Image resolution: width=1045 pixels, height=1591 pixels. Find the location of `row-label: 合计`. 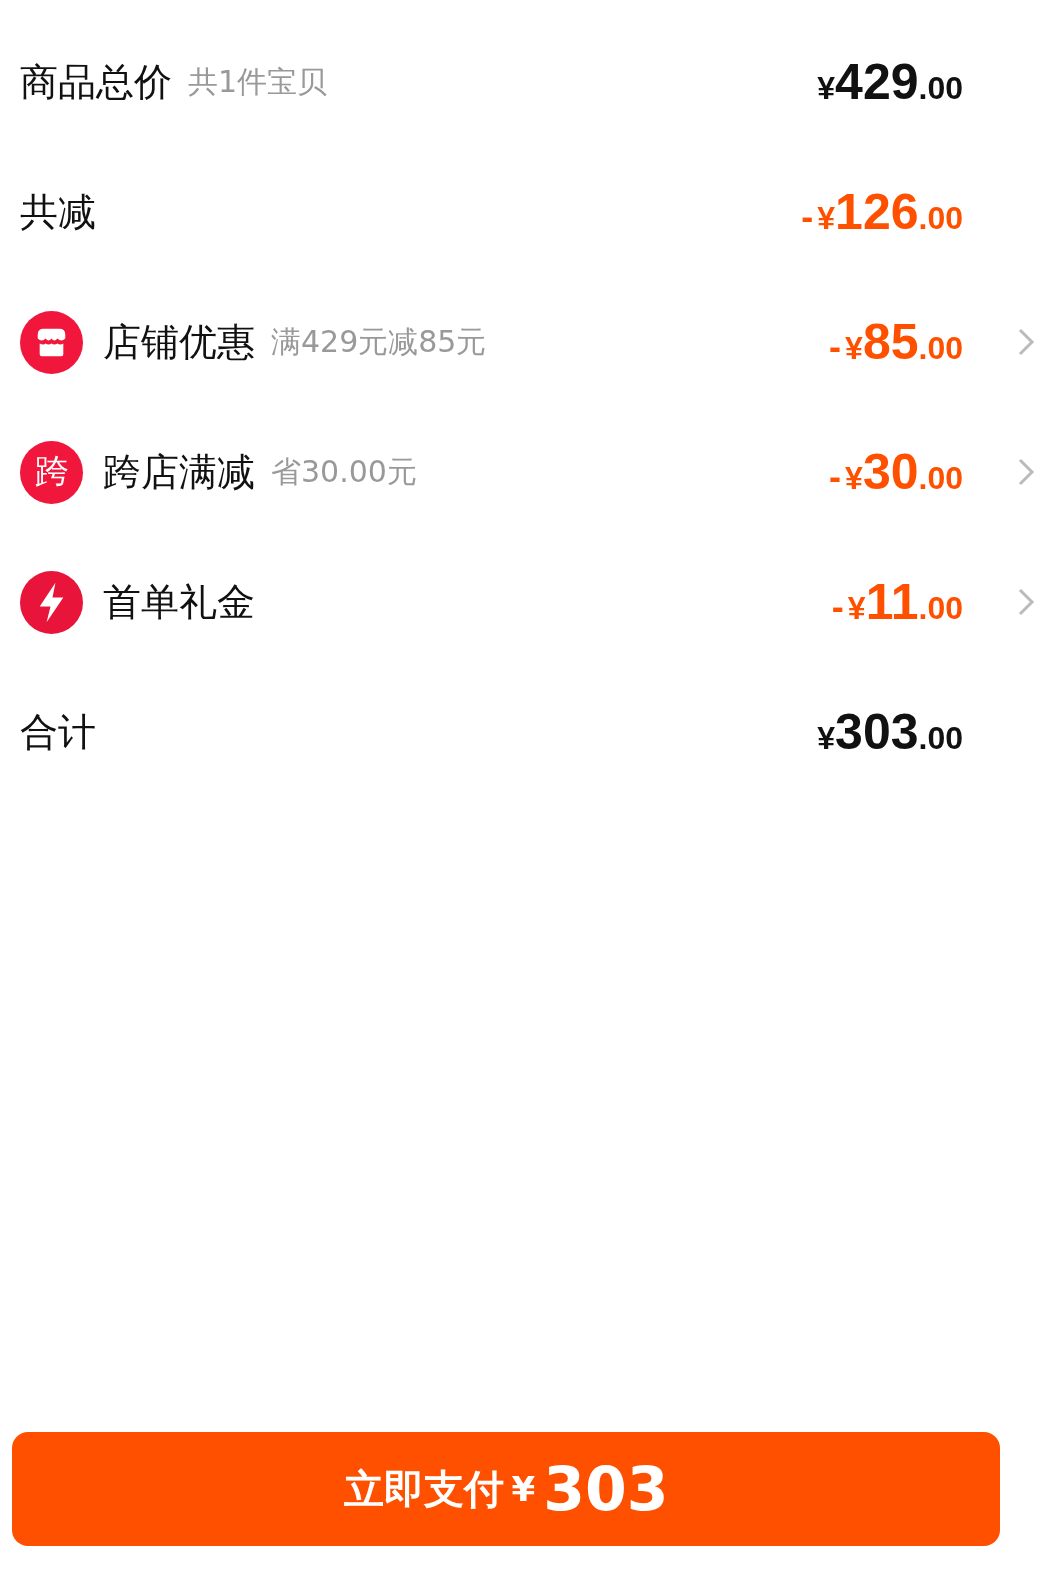

row-label: 合计 is located at coordinates (58, 732).